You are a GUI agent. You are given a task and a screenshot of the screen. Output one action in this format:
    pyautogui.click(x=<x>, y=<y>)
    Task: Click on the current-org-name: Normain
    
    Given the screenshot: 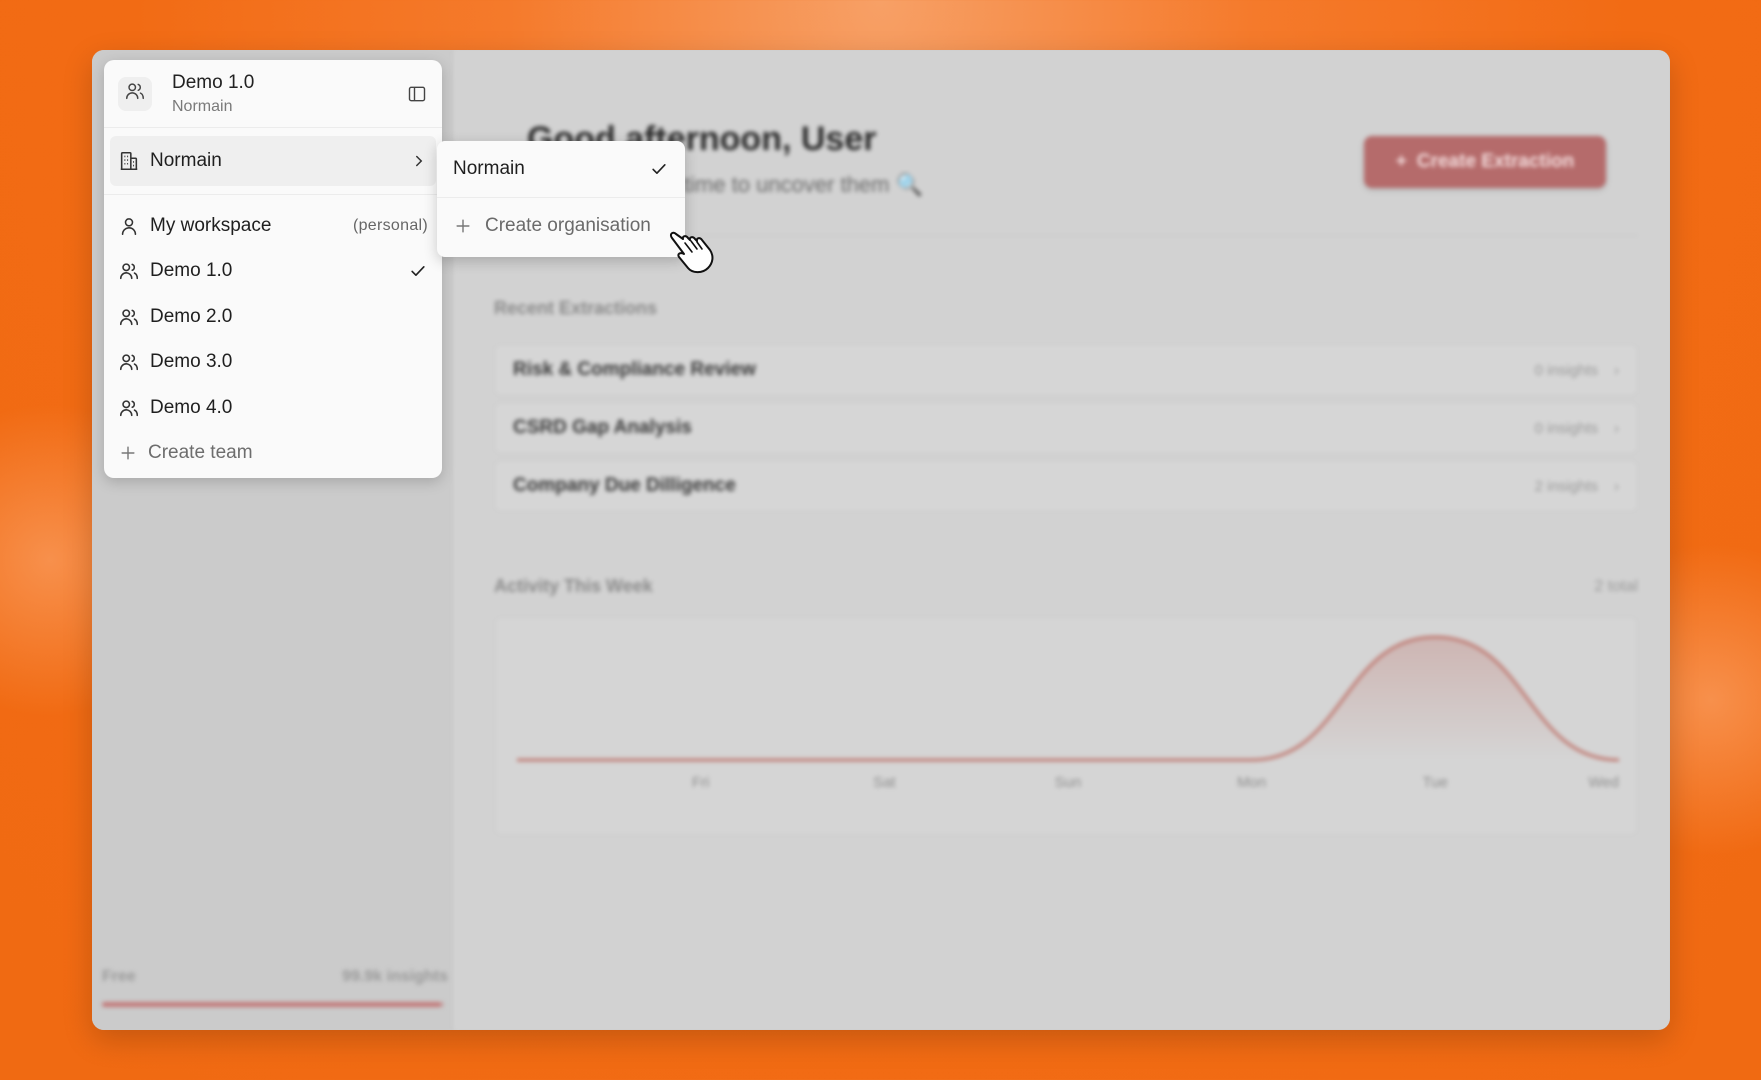 What is the action you would take?
    pyautogui.click(x=202, y=106)
    